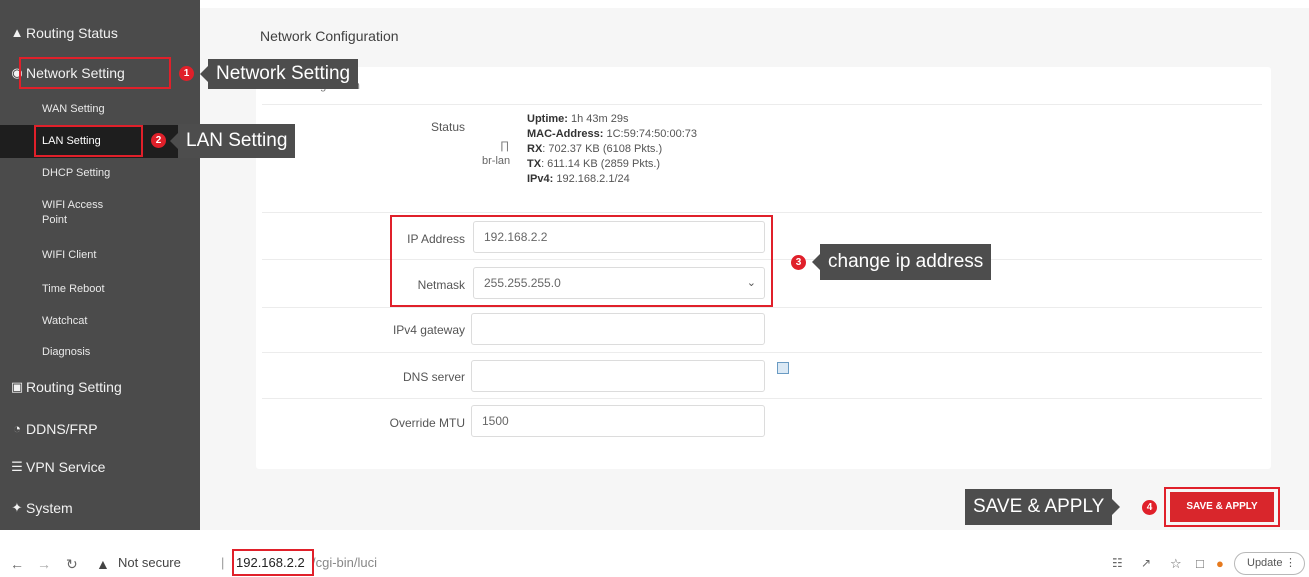  I want to click on sidebar-item-wifi-access-point: WIFI Access Point, so click(51, 213).